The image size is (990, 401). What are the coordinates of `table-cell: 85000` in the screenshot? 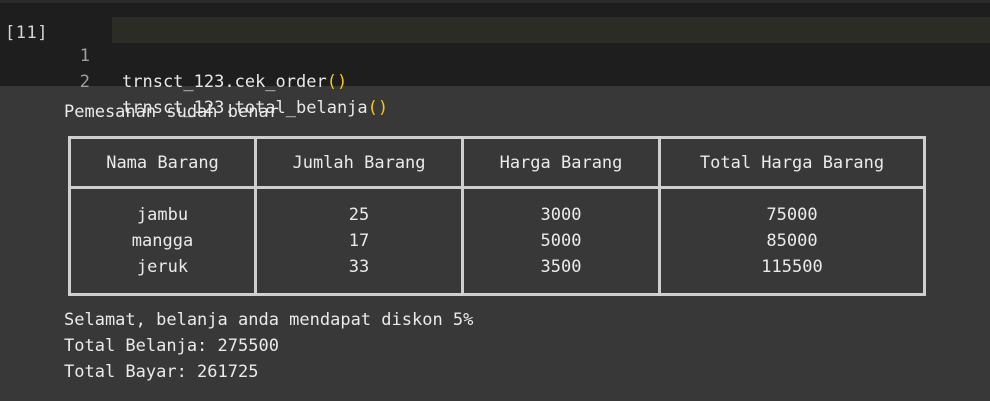 It's located at (792, 241).